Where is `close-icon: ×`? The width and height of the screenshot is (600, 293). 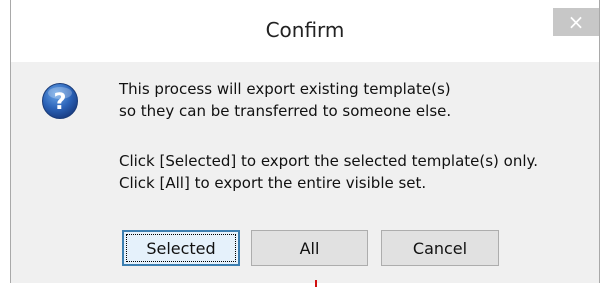 close-icon: × is located at coordinates (576, 22).